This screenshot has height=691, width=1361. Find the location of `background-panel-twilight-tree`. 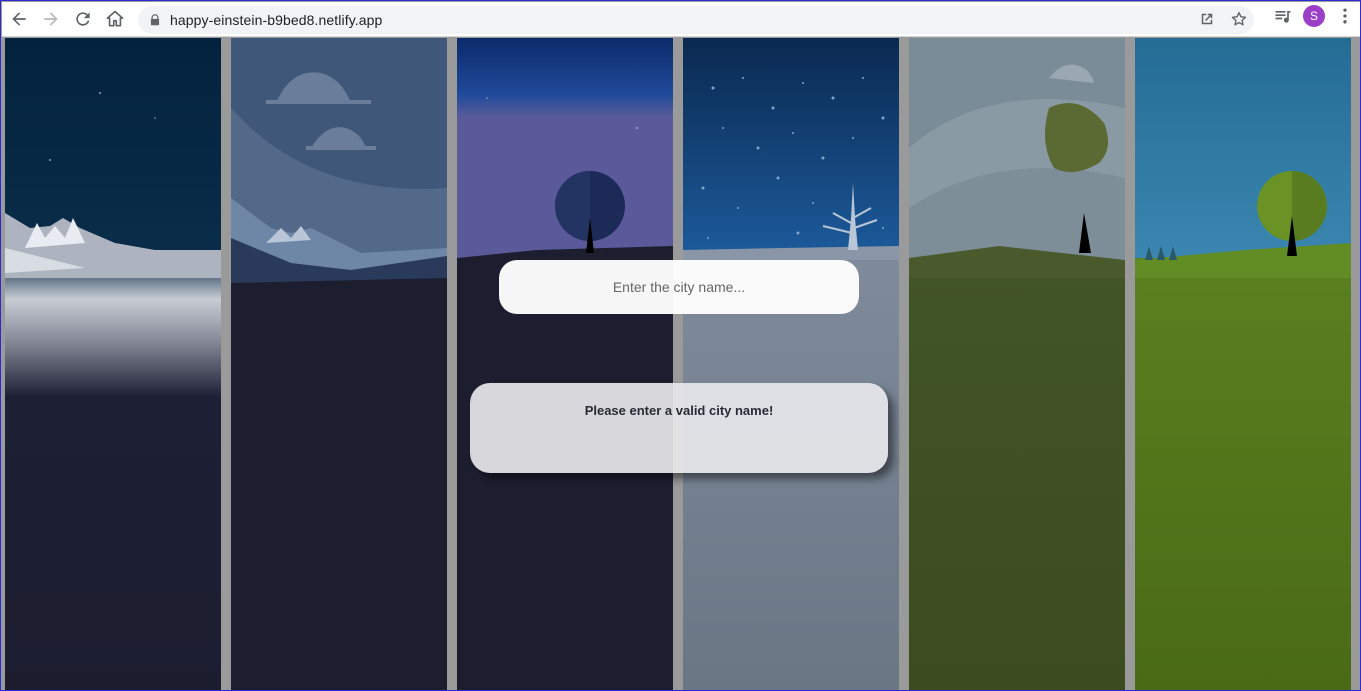

background-panel-twilight-tree is located at coordinates (565, 364).